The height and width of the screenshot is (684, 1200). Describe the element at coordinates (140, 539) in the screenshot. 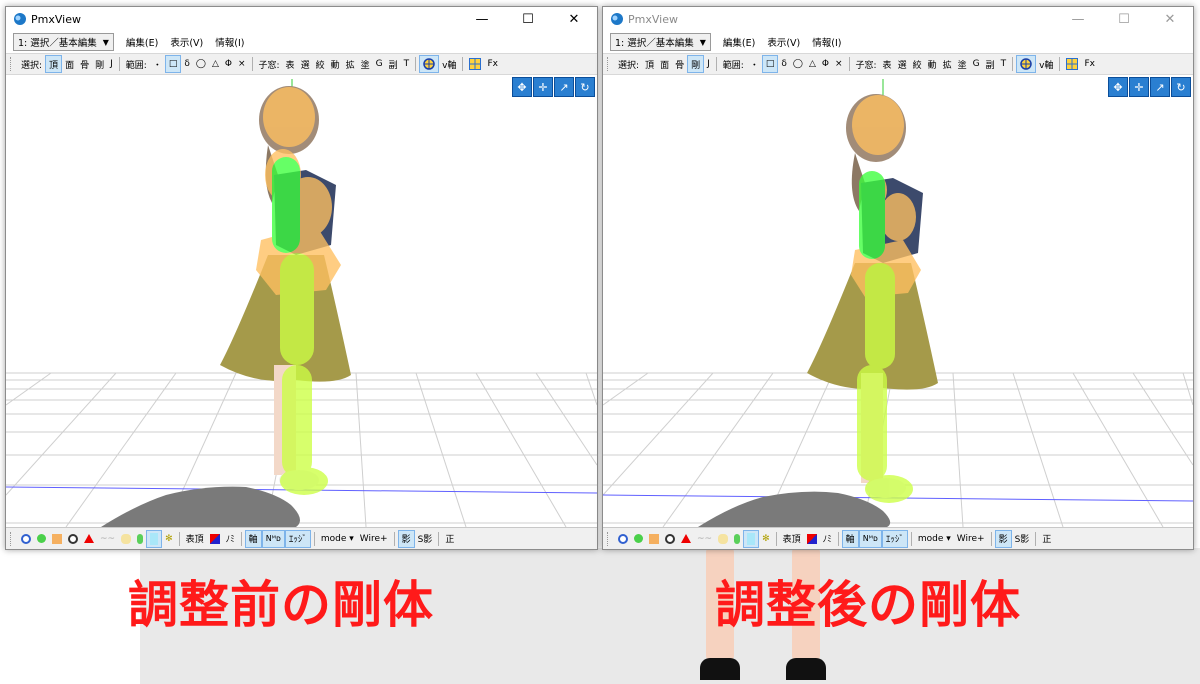

I see `capsule-icon` at that location.